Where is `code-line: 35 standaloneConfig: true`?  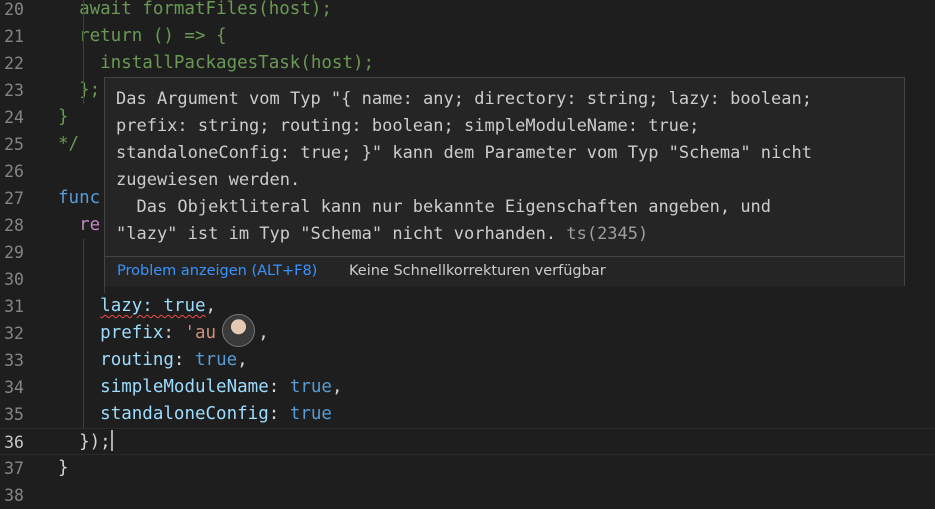 code-line: 35 standaloneConfig: true is located at coordinates (467, 414).